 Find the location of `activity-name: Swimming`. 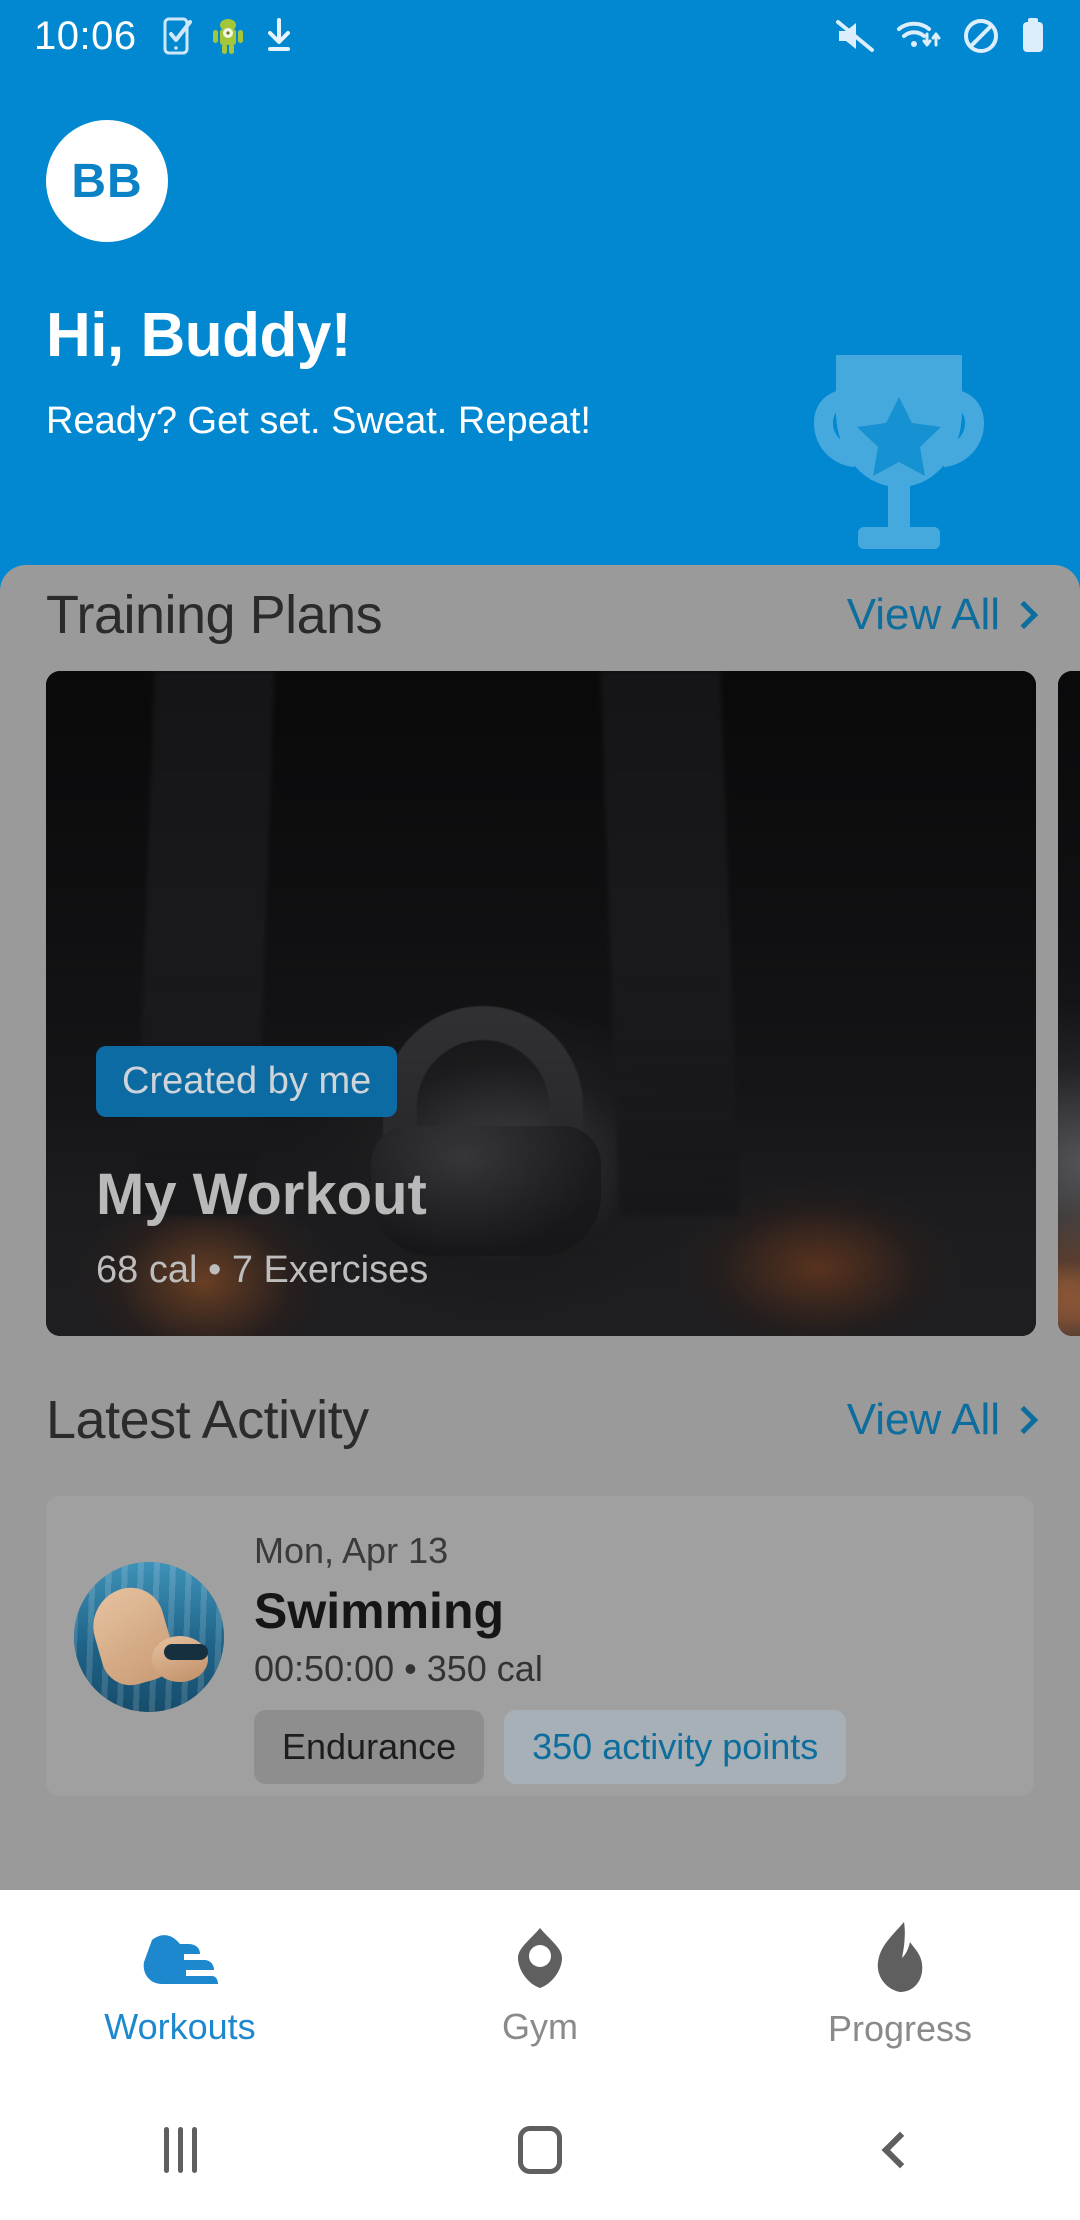

activity-name: Swimming is located at coordinates (379, 1611).